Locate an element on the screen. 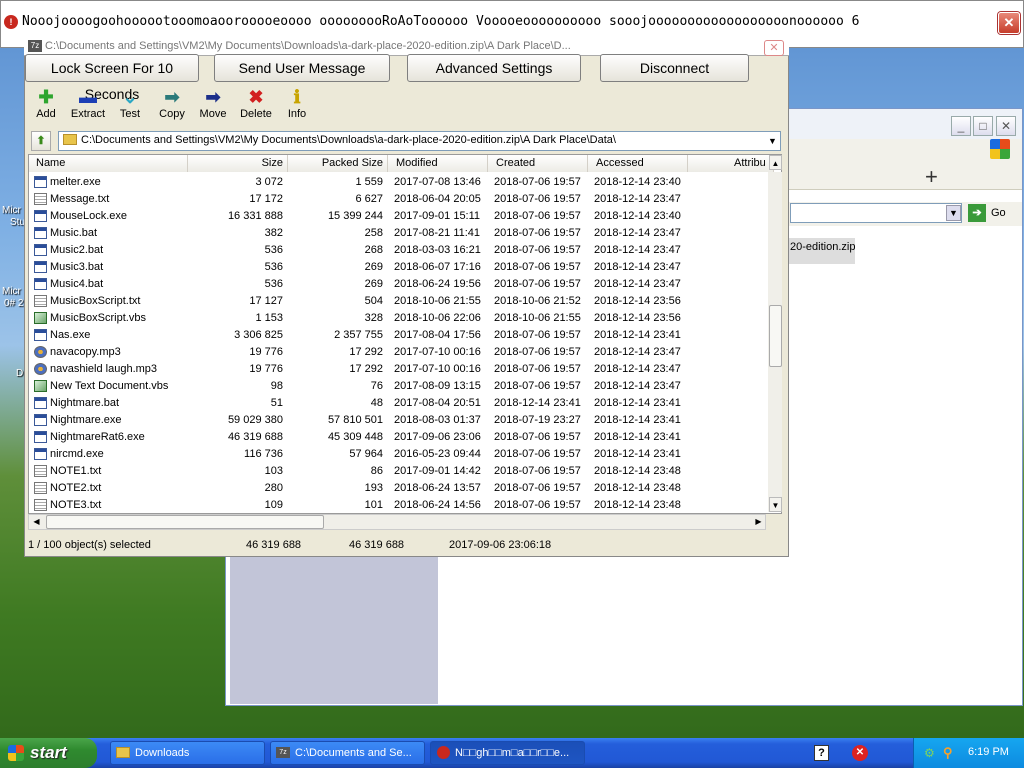 The width and height of the screenshot is (1024, 768). column-name: Name is located at coordinates (108, 163).